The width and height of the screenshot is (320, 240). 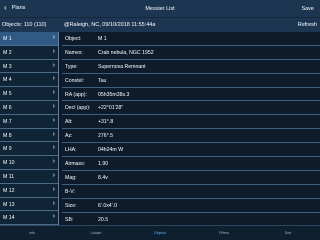 I want to click on tab-bar: Info Locate Objects Filters Sort, so click(x=160, y=232).